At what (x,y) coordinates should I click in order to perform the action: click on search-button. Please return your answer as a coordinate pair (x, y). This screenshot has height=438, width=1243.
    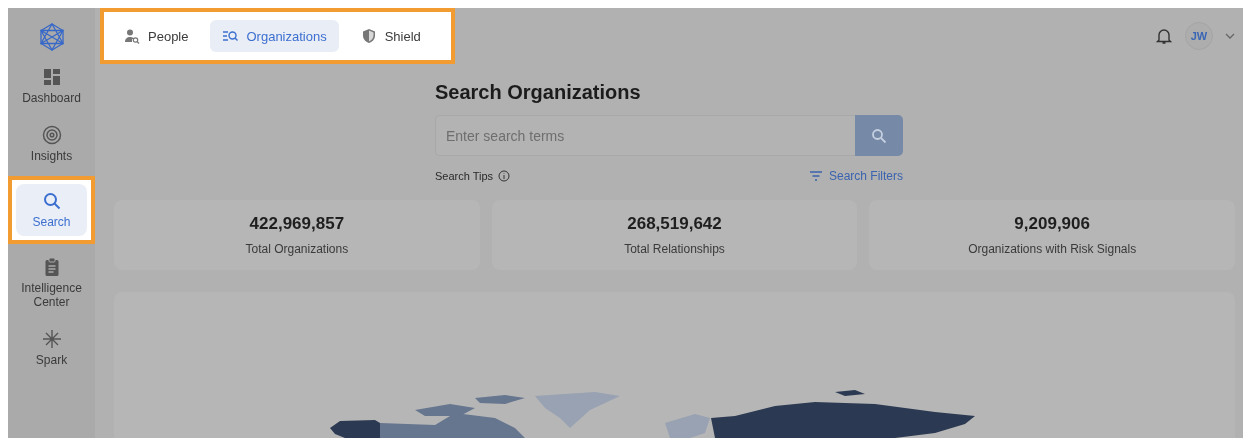
    Looking at the image, I should click on (879, 135).